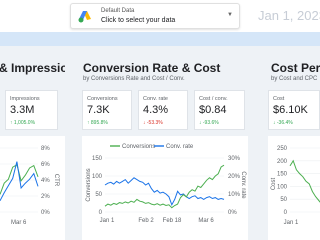  What do you see at coordinates (230, 15) in the screenshot?
I see `dropdown-caret-icon: ▼` at bounding box center [230, 15].